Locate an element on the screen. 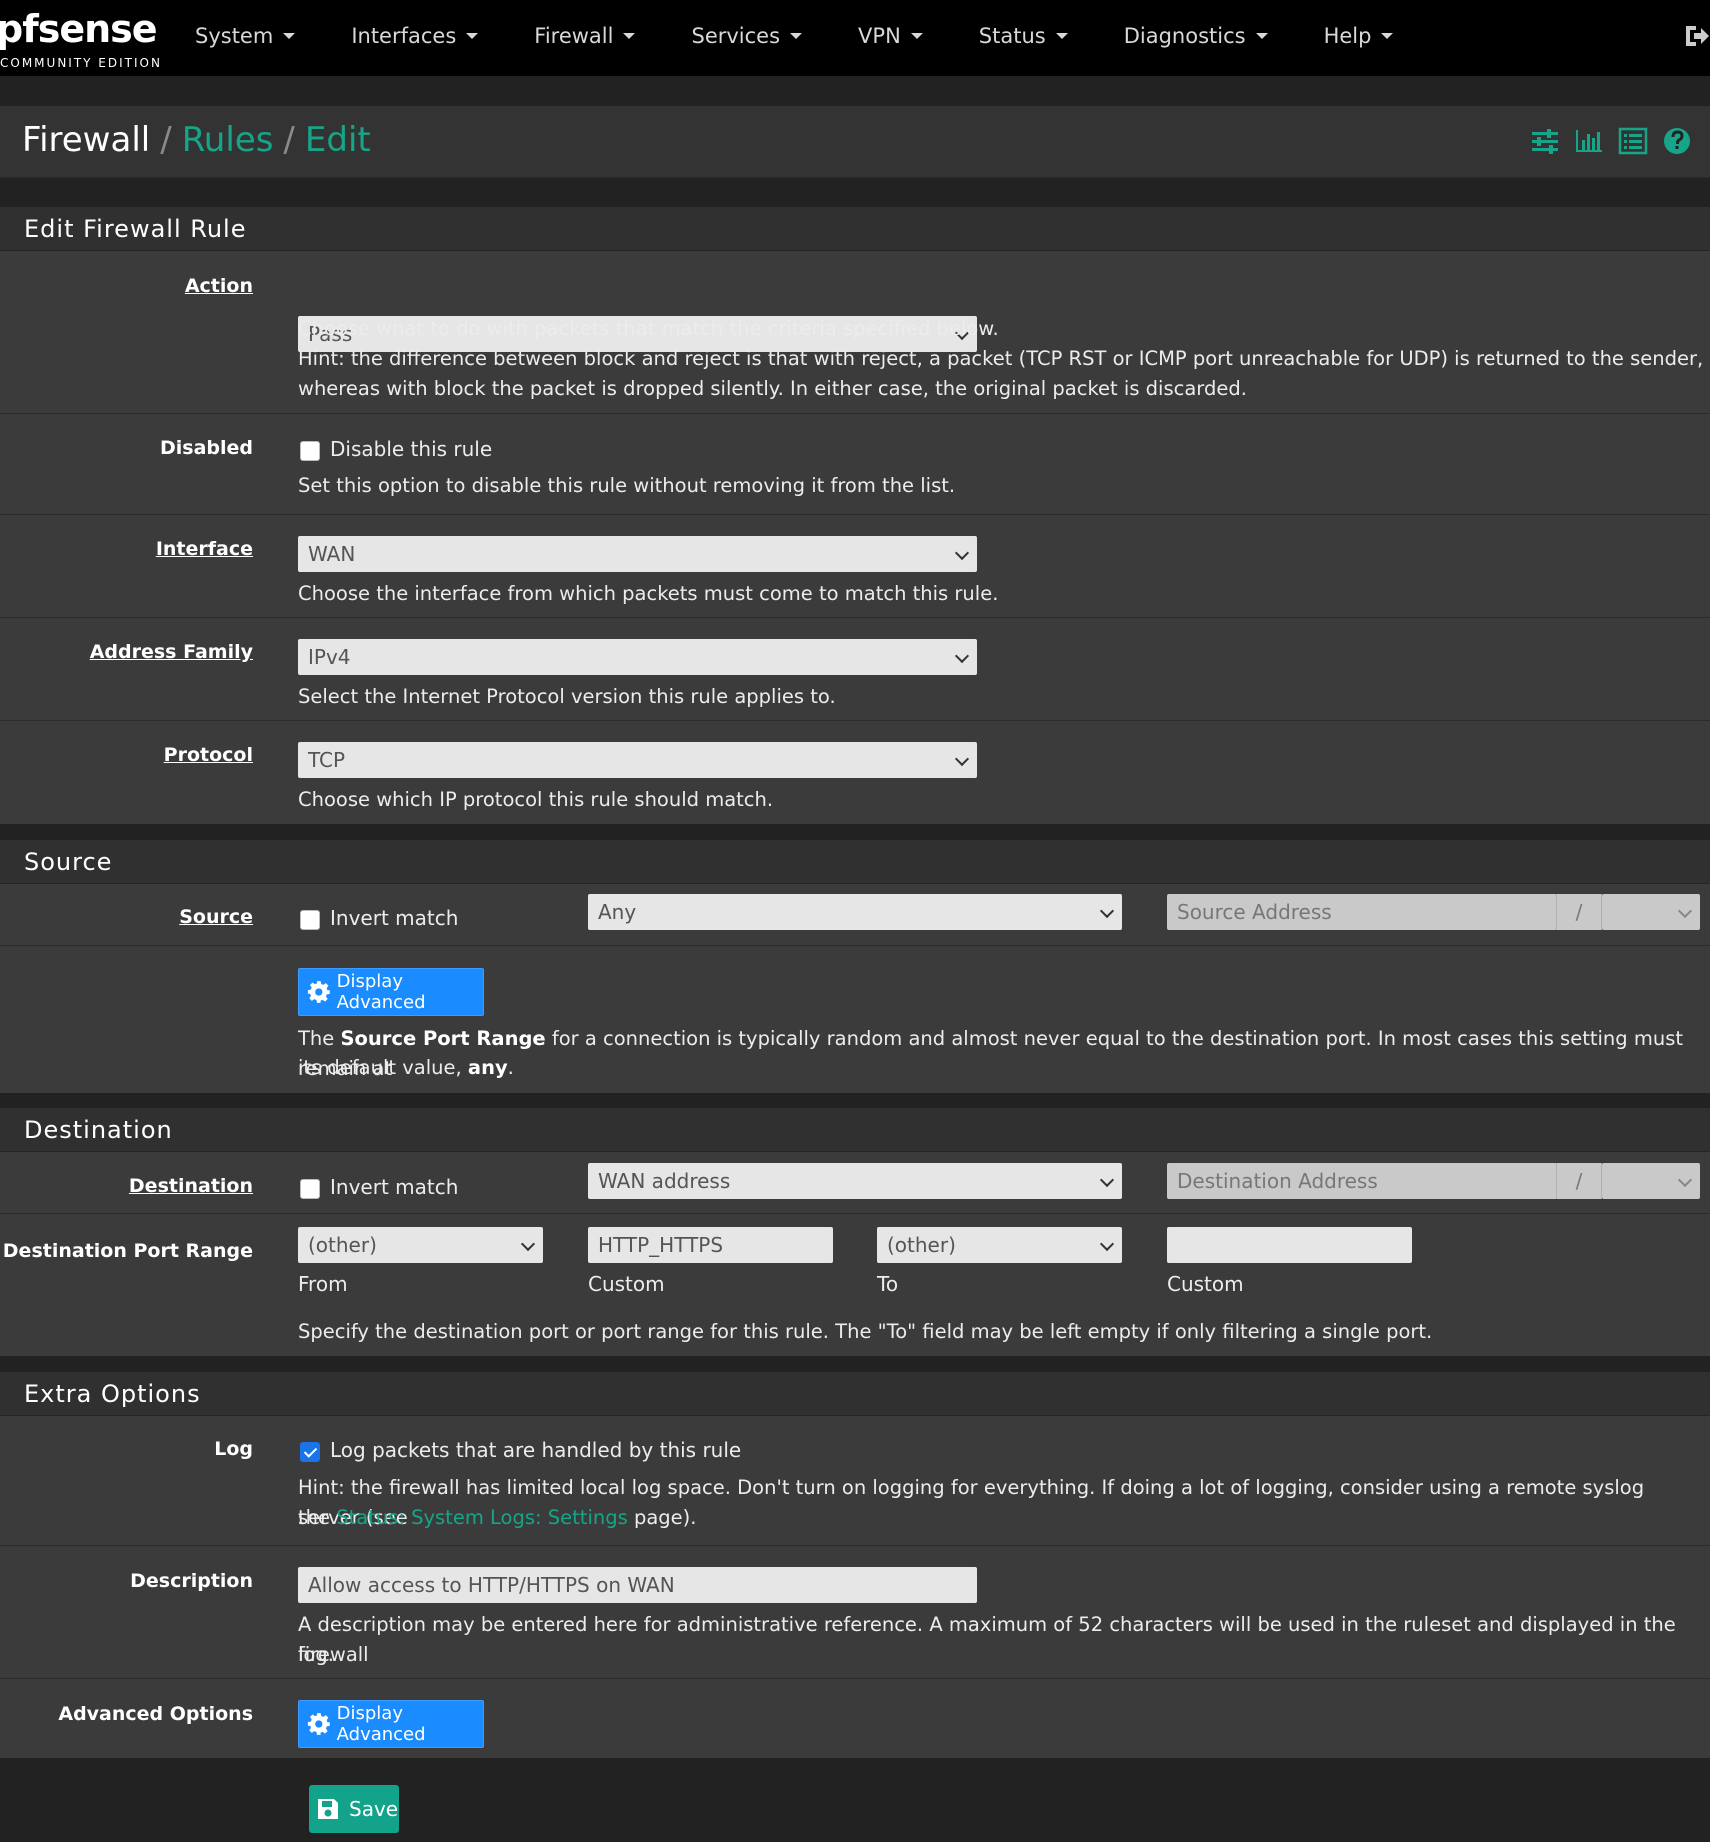 This screenshot has height=1842, width=1710. destination-invert-checkbox is located at coordinates (310, 1189).